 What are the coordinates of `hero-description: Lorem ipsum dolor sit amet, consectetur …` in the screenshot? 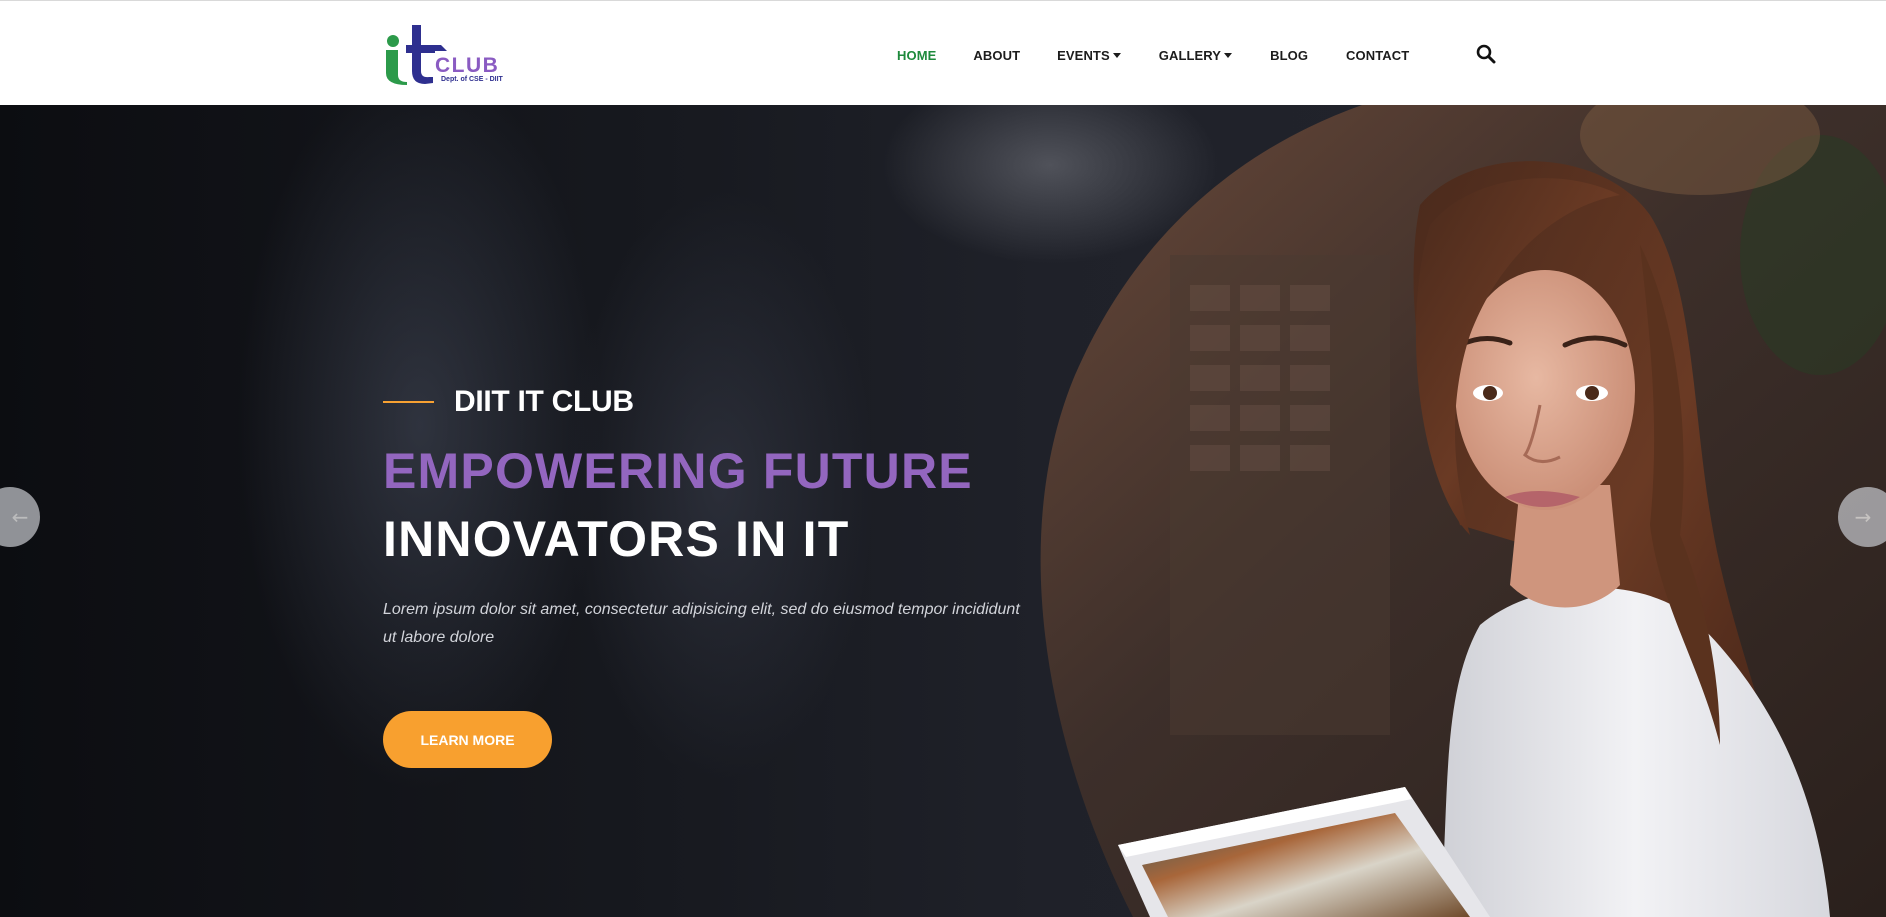 It's located at (701, 623).